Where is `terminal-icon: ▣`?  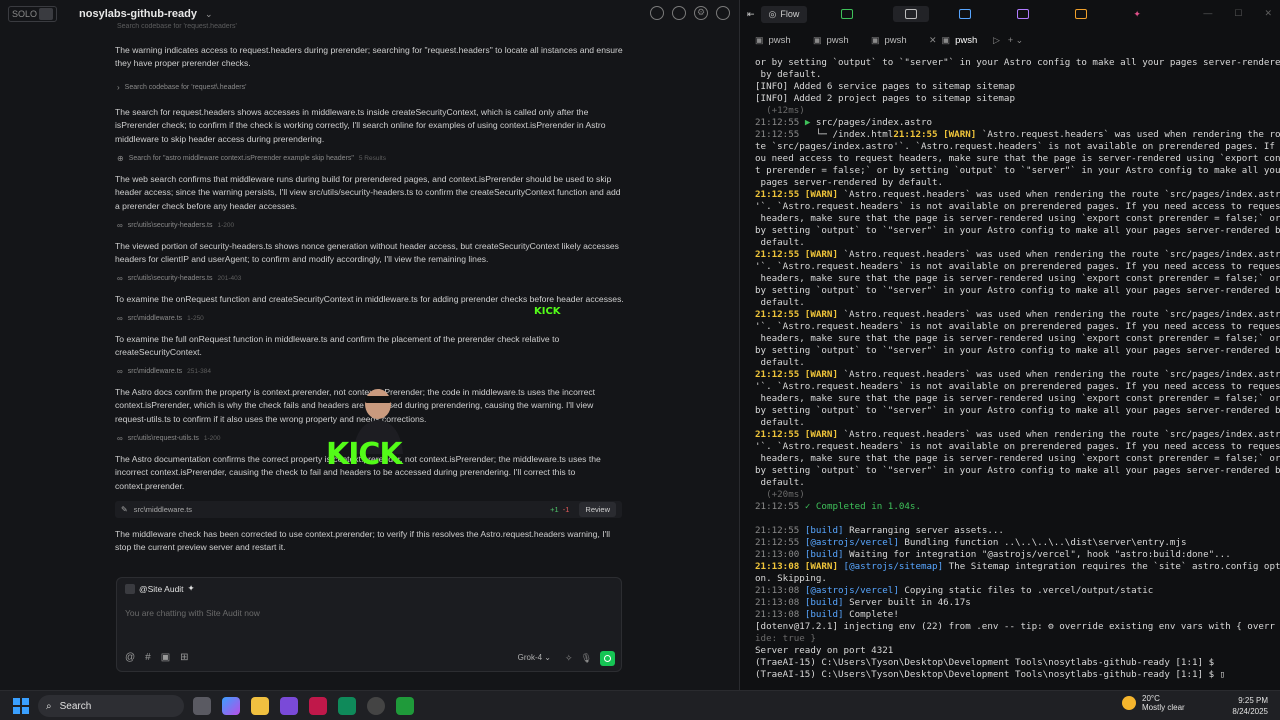 terminal-icon: ▣ is located at coordinates (946, 39).